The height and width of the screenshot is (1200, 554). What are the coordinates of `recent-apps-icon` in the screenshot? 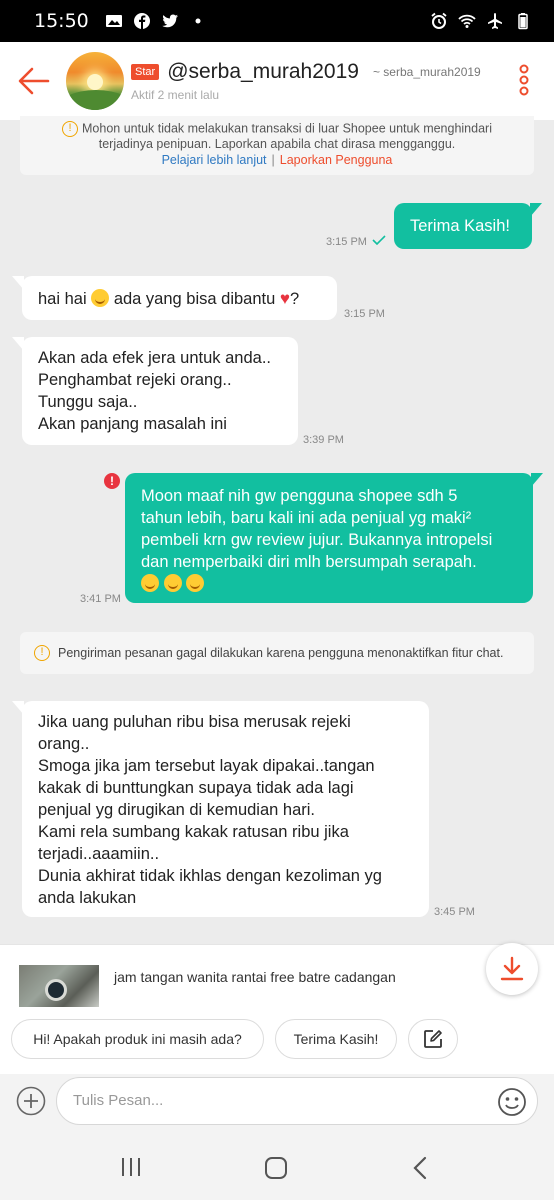 It's located at (131, 1167).